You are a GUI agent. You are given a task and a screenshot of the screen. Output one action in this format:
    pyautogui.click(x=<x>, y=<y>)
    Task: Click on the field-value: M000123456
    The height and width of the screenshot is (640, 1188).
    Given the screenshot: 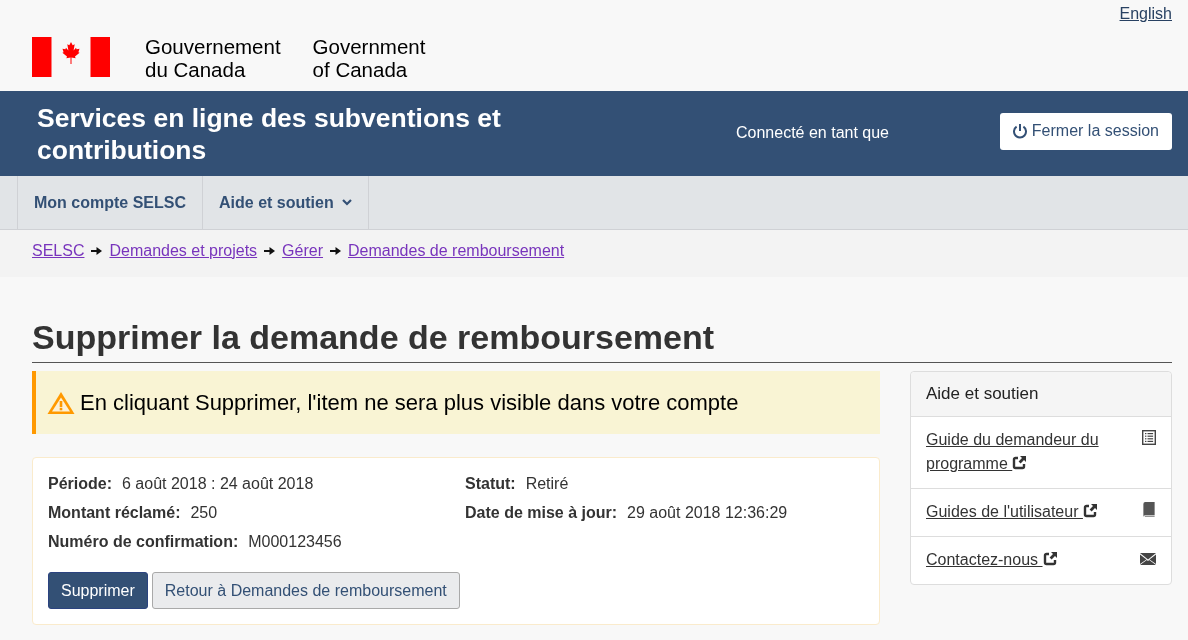 What is the action you would take?
    pyautogui.click(x=295, y=541)
    